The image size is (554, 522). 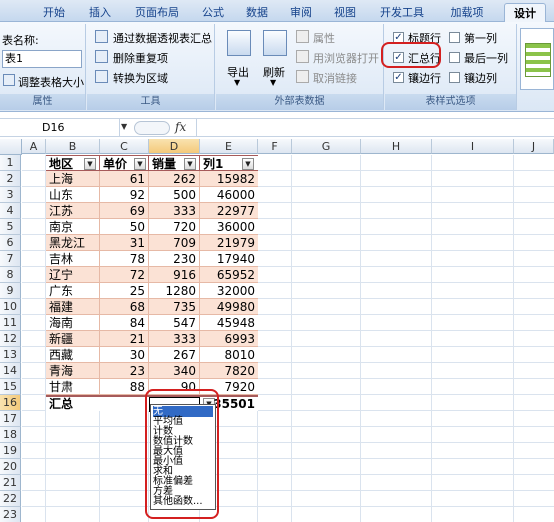 What do you see at coordinates (10, 339) in the screenshot?
I see `row-header: 12` at bounding box center [10, 339].